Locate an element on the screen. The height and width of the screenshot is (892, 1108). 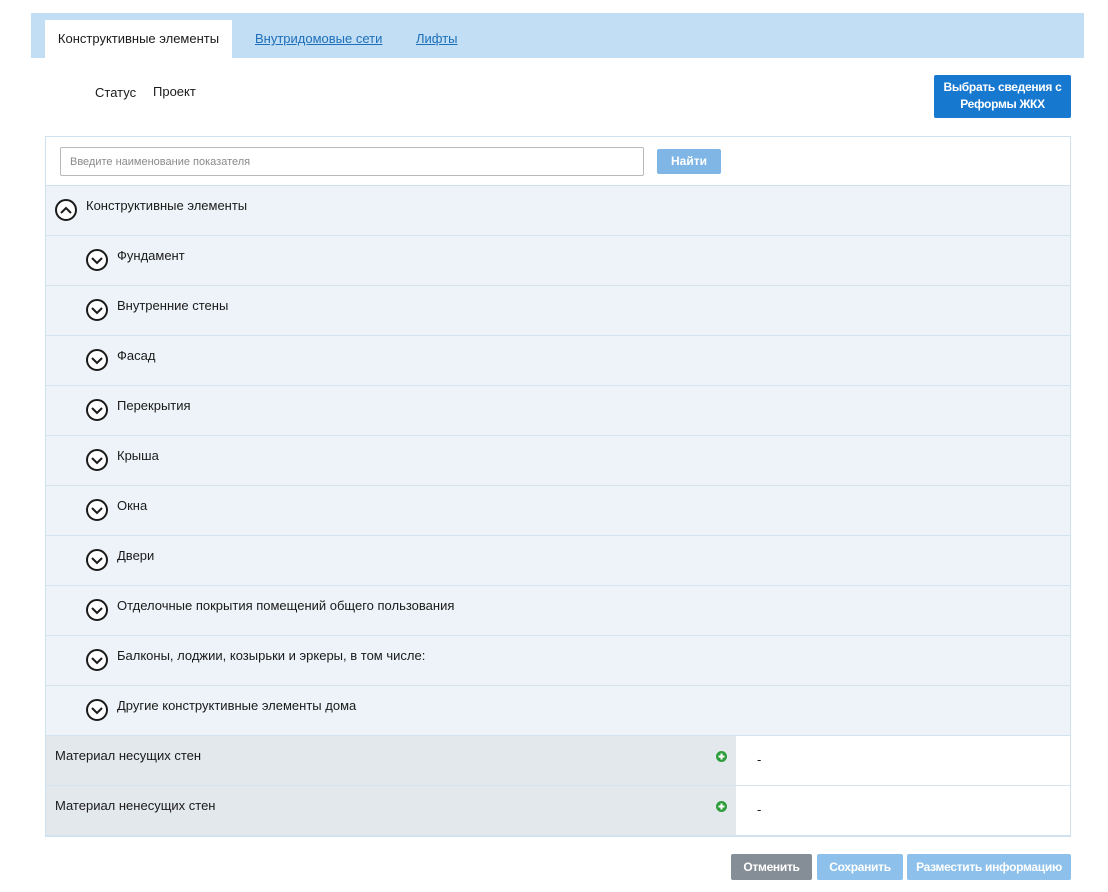
tree-node-label: Внутренние стены is located at coordinates (173, 305).